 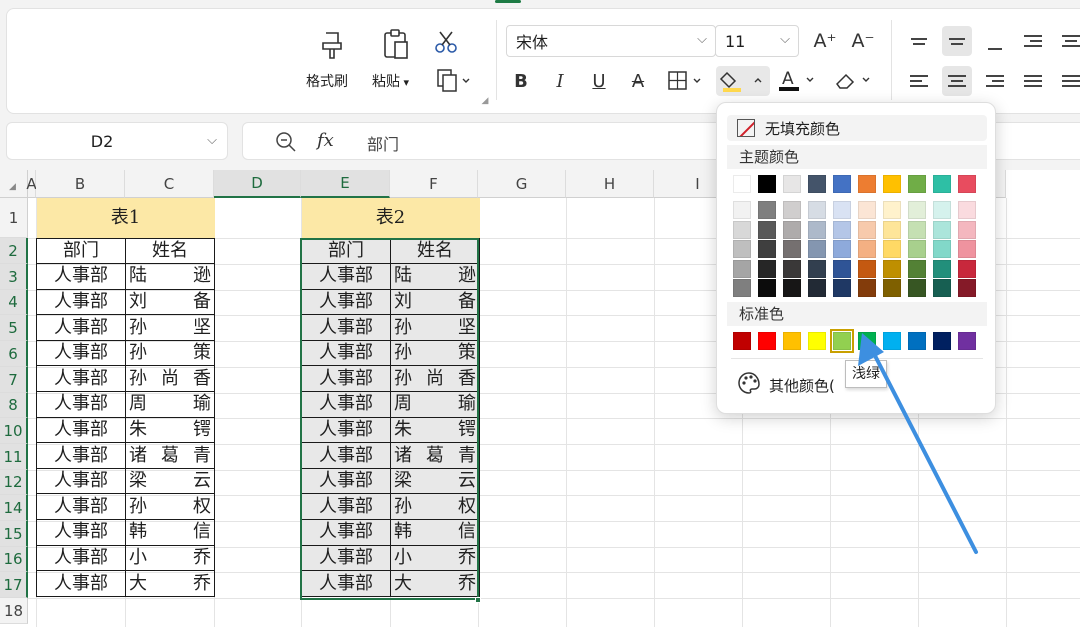 What do you see at coordinates (1068, 41) in the screenshot?
I see `increase-indent-icon` at bounding box center [1068, 41].